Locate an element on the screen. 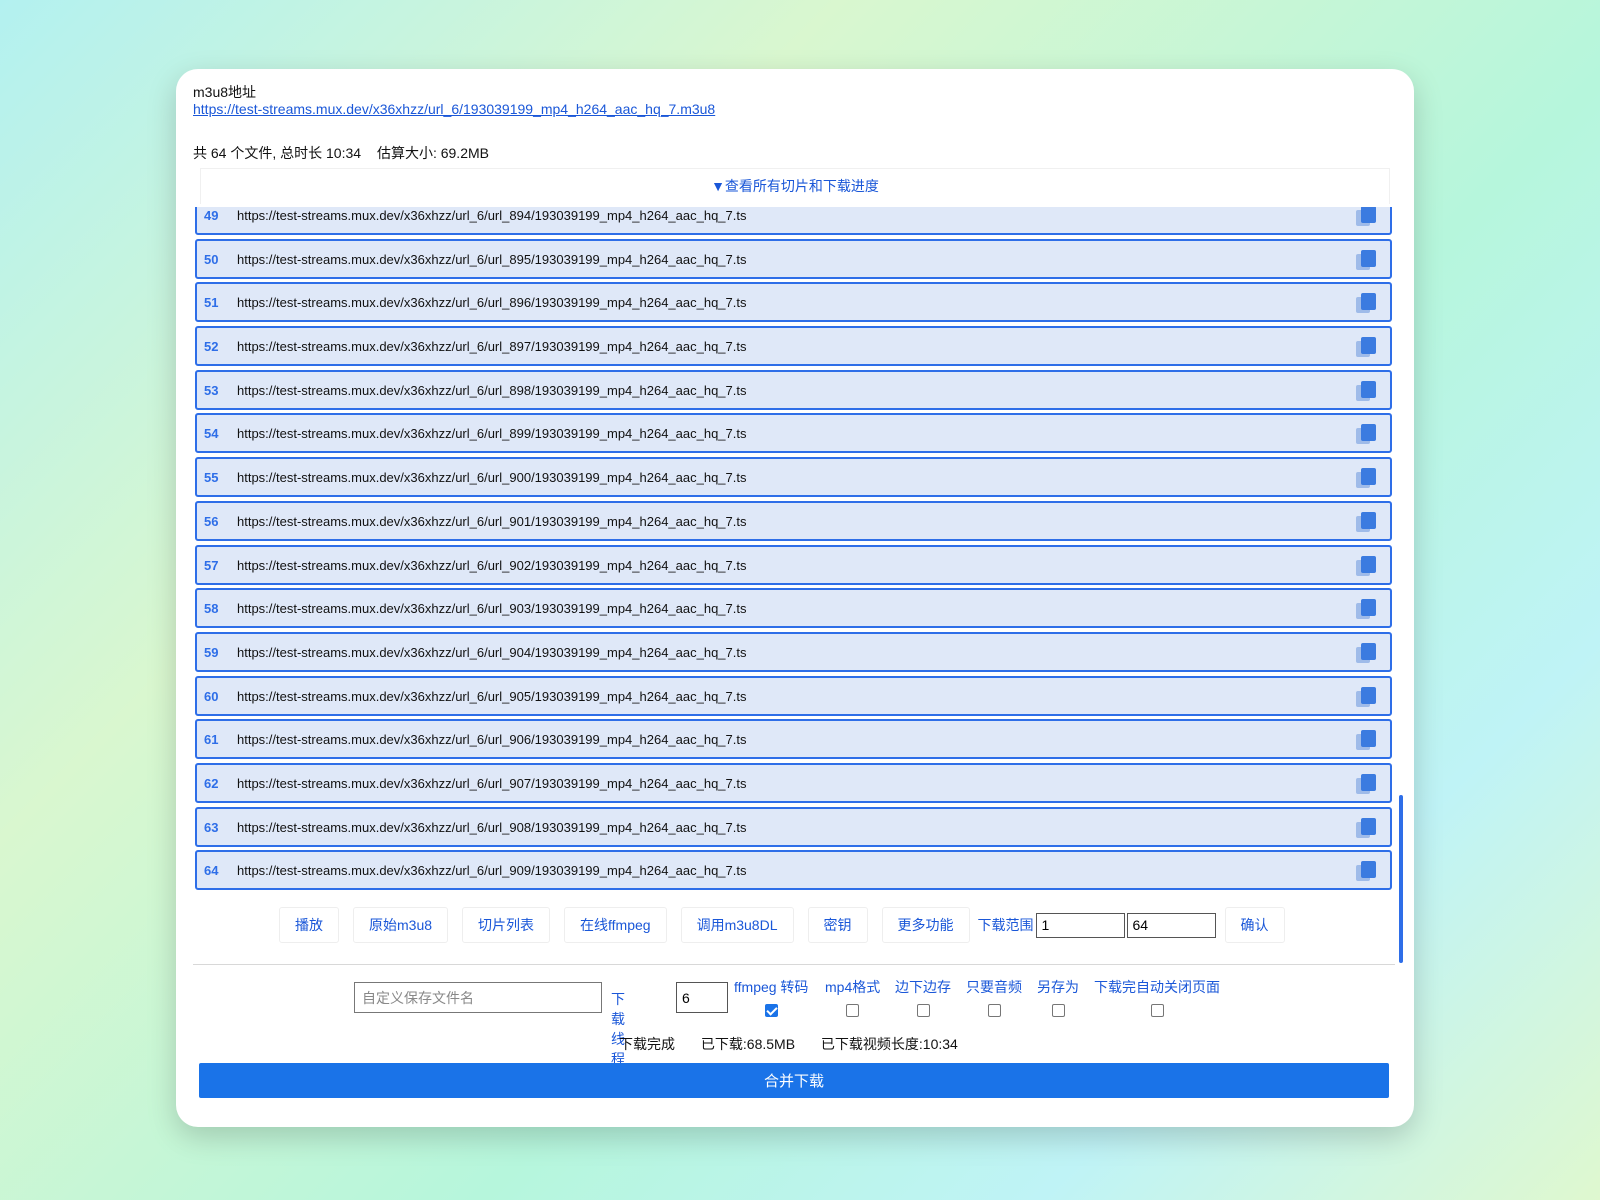 The image size is (1600, 1200). more-features-button: 更多功能 is located at coordinates (925, 925).